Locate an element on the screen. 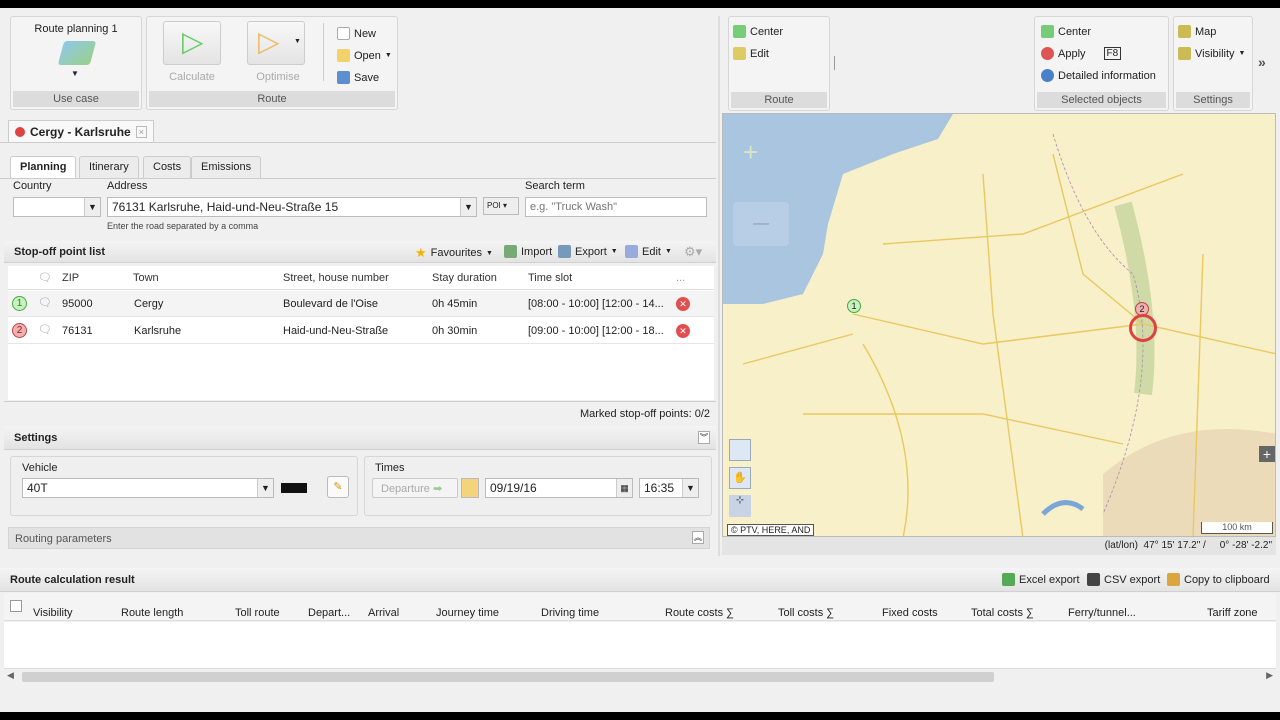  map-marker-start: 1 is located at coordinates (854, 306).